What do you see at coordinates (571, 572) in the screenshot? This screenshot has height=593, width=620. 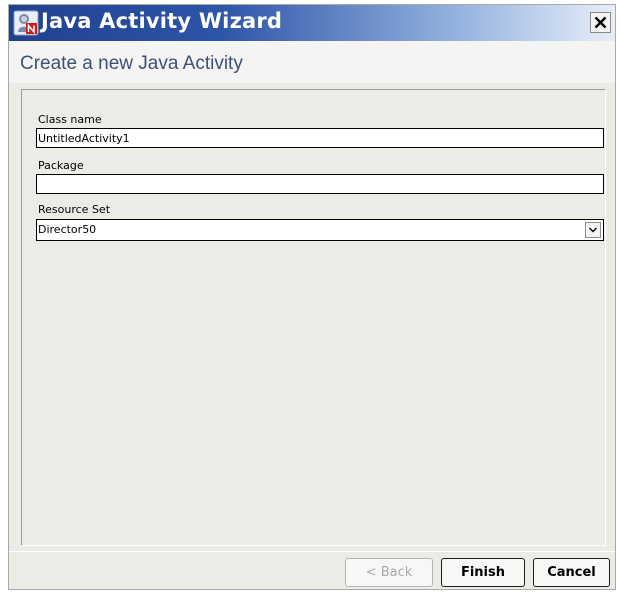 I see `cancel-button: Cancel` at bounding box center [571, 572].